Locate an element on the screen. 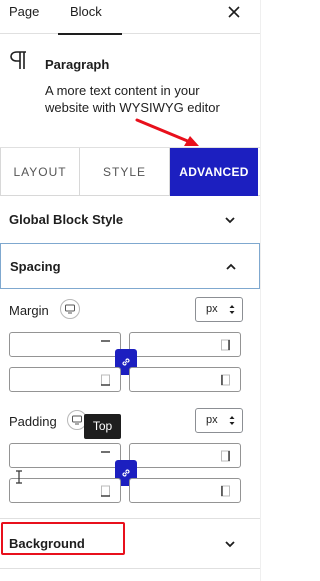 The height and width of the screenshot is (581, 320). panel-title-spacing: Spacing is located at coordinates (35, 266).